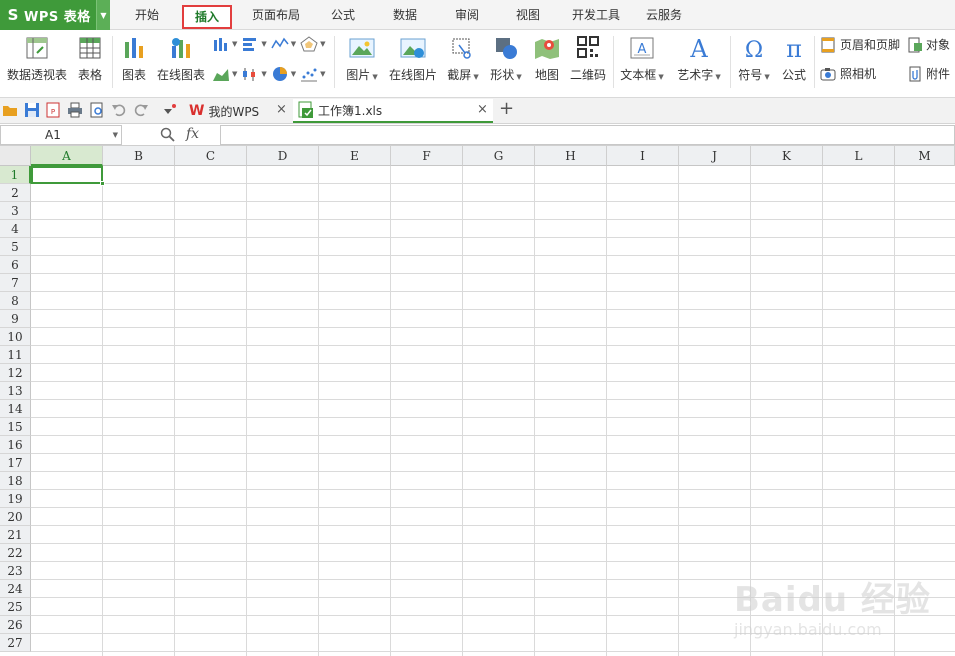 The width and height of the screenshot is (955, 656). What do you see at coordinates (250, 44) in the screenshot?
I see `bar-chart-horizontal-icon` at bounding box center [250, 44].